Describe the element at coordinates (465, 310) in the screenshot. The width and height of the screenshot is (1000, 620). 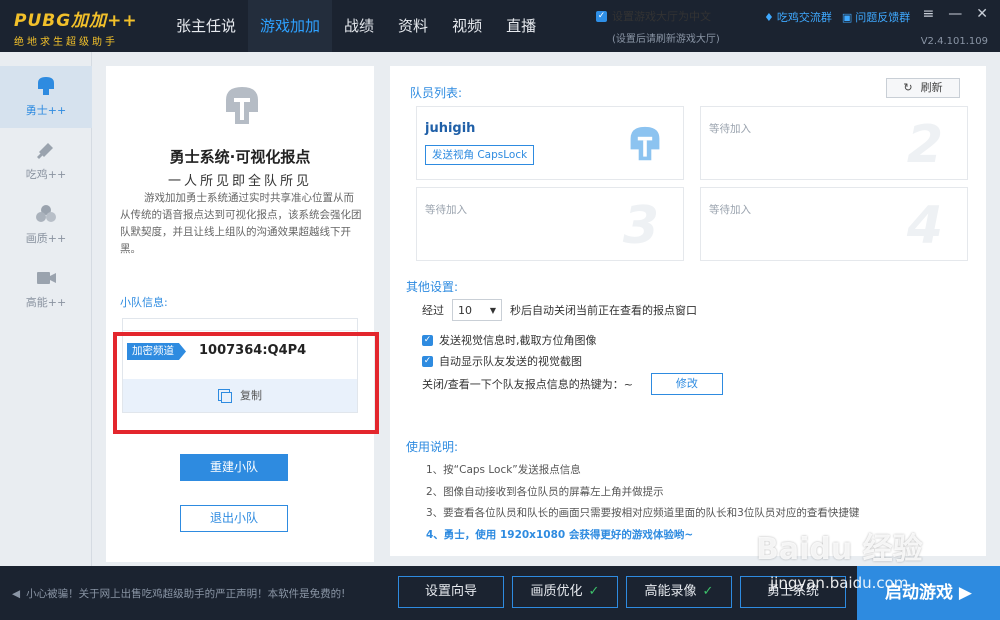
I see `seconds-value: 10` at that location.